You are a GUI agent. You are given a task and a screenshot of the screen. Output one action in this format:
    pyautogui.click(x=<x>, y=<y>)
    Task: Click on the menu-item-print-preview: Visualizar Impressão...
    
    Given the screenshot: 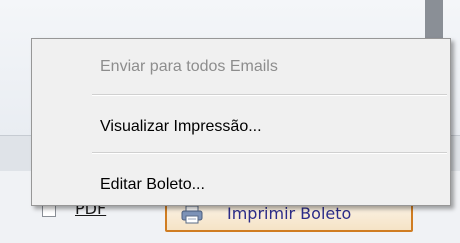 What is the action you would take?
    pyautogui.click(x=241, y=127)
    